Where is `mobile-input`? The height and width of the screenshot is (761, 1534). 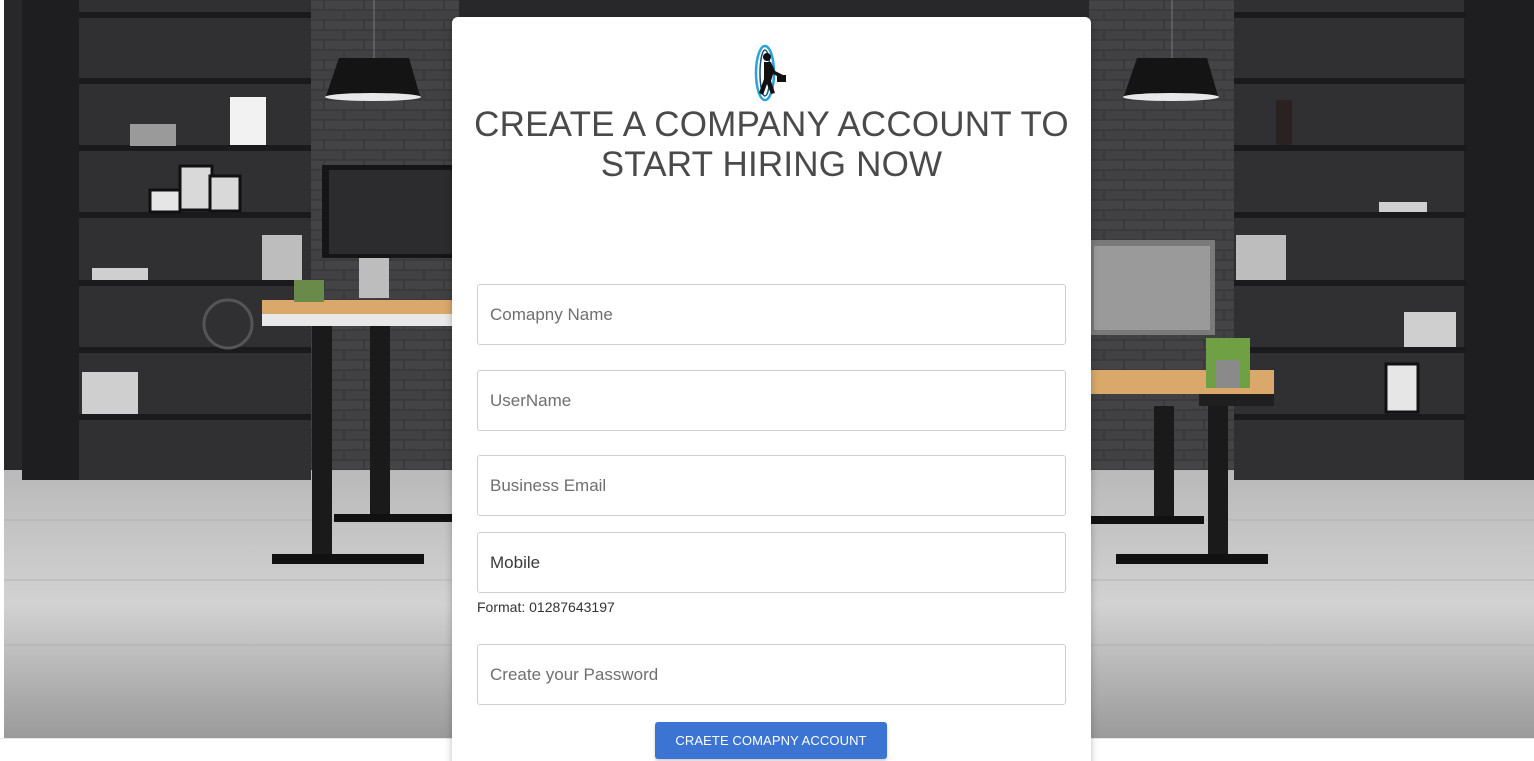
mobile-input is located at coordinates (771, 562).